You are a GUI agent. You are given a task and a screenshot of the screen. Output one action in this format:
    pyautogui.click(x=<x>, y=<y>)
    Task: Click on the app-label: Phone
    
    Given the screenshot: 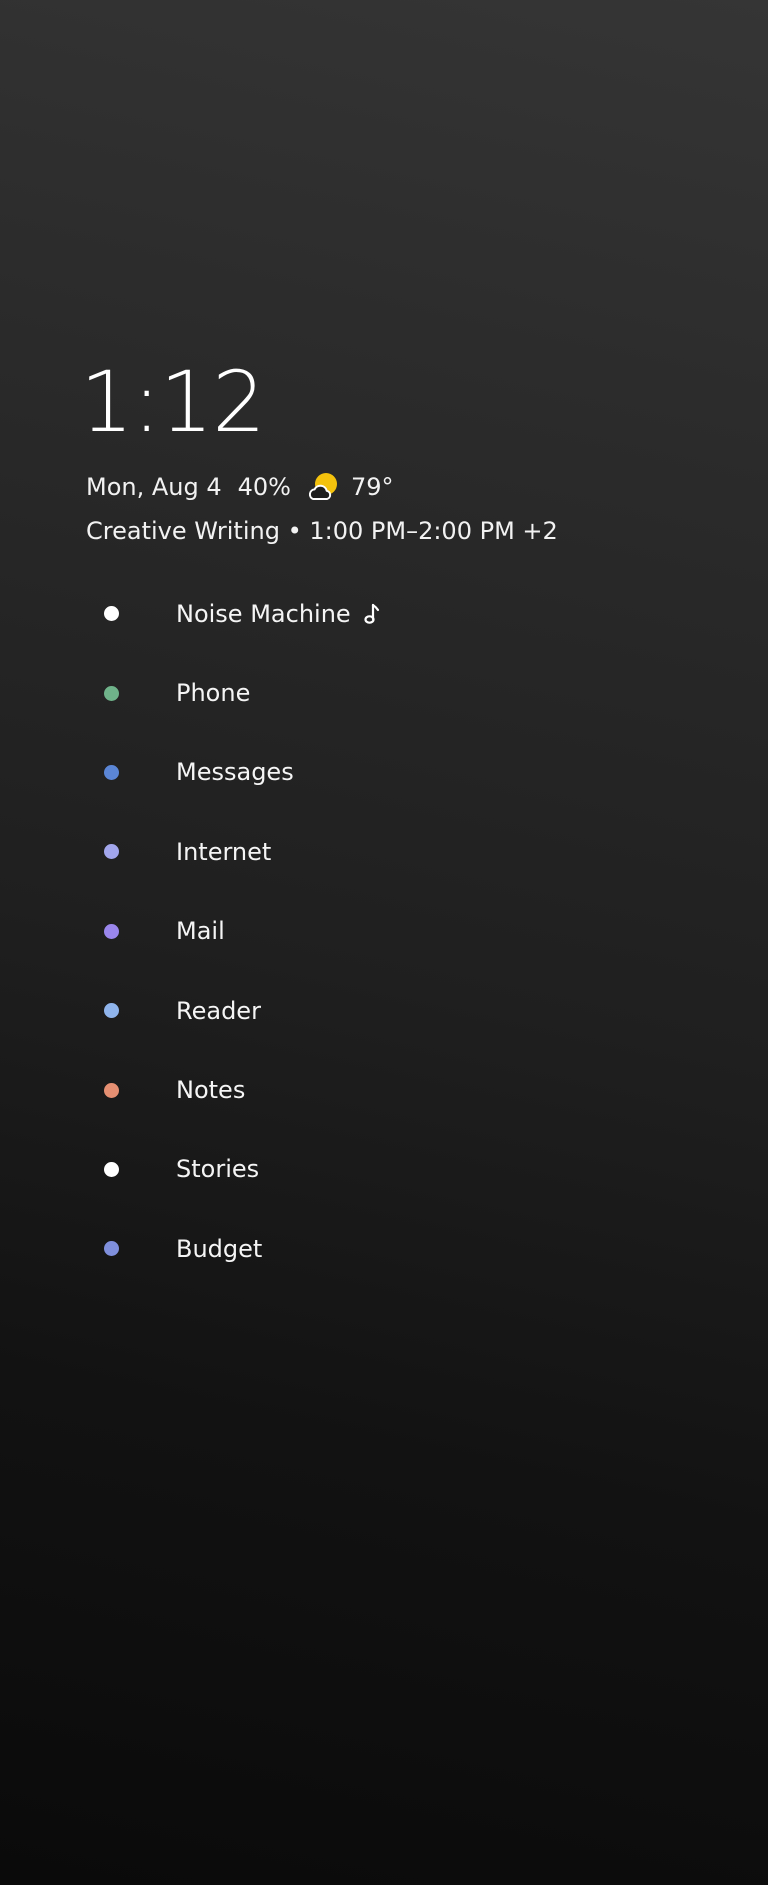 What is the action you would take?
    pyautogui.click(x=213, y=693)
    